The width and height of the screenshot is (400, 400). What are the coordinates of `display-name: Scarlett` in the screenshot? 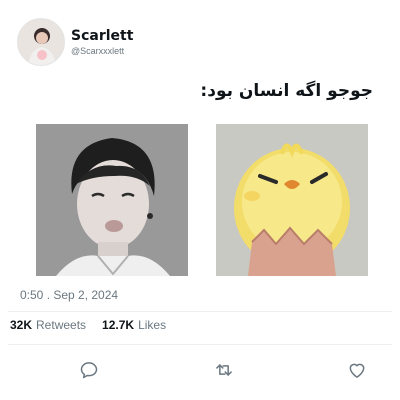 It's located at (102, 36).